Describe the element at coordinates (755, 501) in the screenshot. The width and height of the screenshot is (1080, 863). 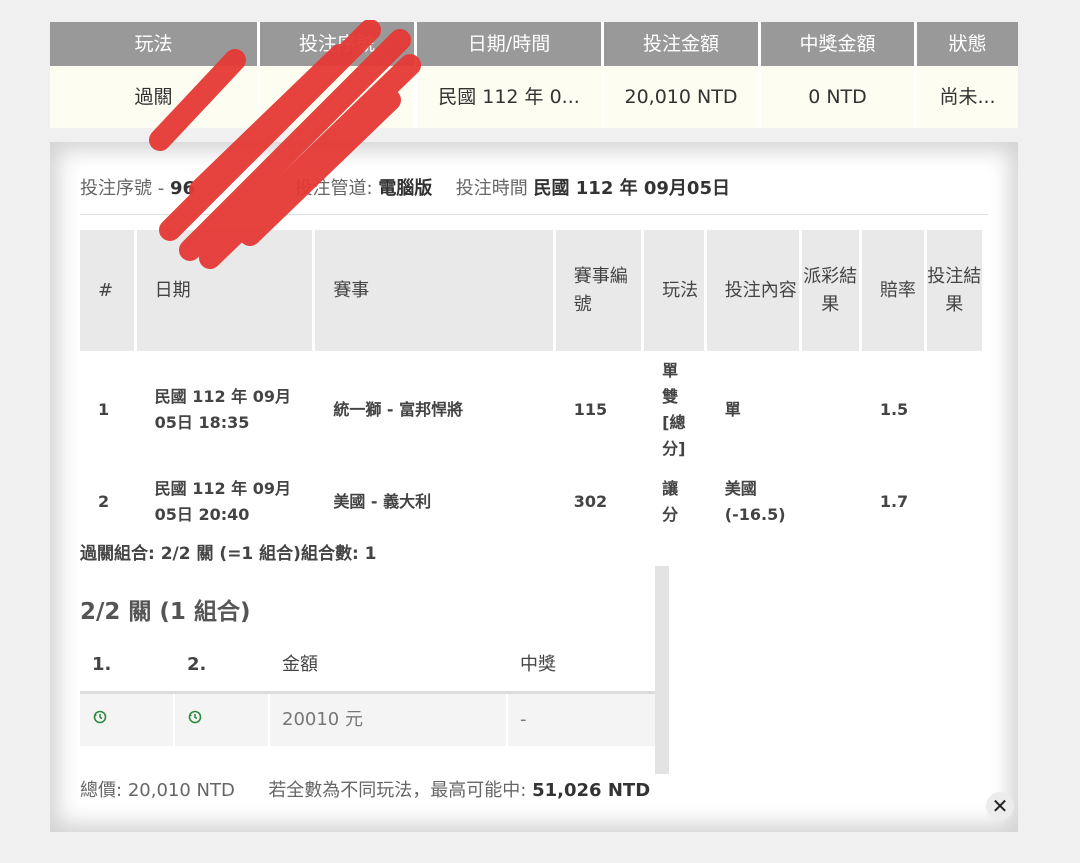
I see `leg-pick: 美國 (-16.5)` at that location.